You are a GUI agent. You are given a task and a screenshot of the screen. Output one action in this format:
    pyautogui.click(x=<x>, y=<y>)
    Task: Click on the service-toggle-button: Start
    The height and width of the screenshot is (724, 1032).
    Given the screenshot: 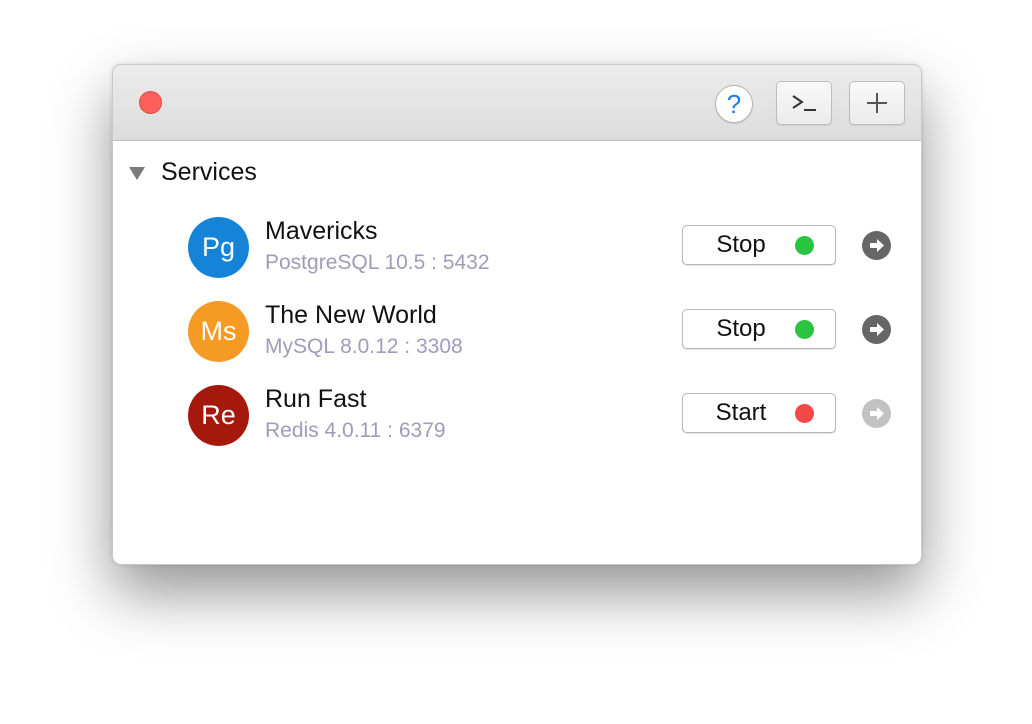 What is the action you would take?
    pyautogui.click(x=759, y=413)
    